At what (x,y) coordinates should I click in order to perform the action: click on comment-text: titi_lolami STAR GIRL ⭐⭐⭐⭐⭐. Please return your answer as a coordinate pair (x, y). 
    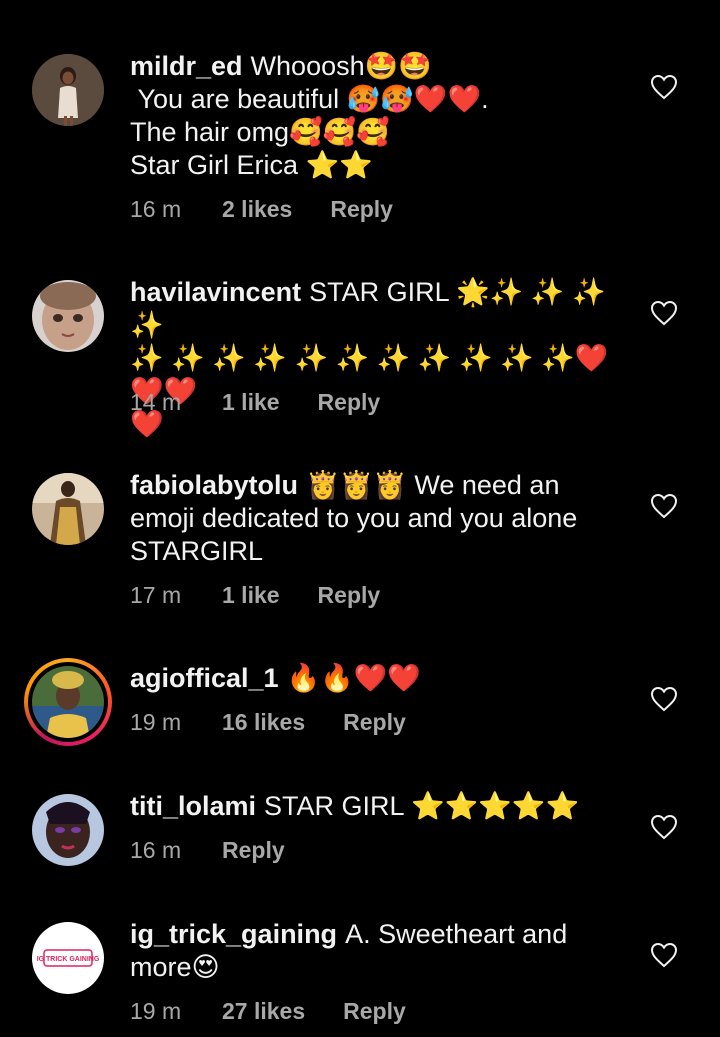
    Looking at the image, I should click on (380, 806).